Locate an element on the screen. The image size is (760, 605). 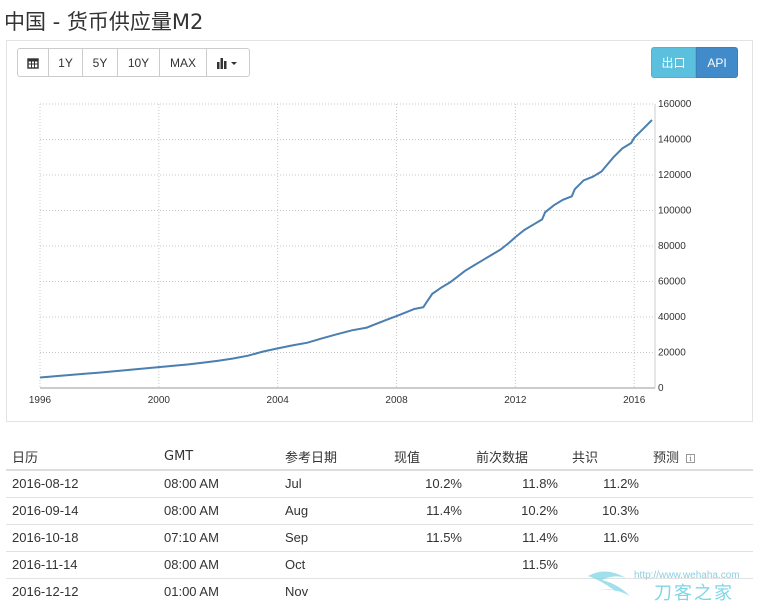
y-tick-label: 160000 is located at coordinates (675, 104).